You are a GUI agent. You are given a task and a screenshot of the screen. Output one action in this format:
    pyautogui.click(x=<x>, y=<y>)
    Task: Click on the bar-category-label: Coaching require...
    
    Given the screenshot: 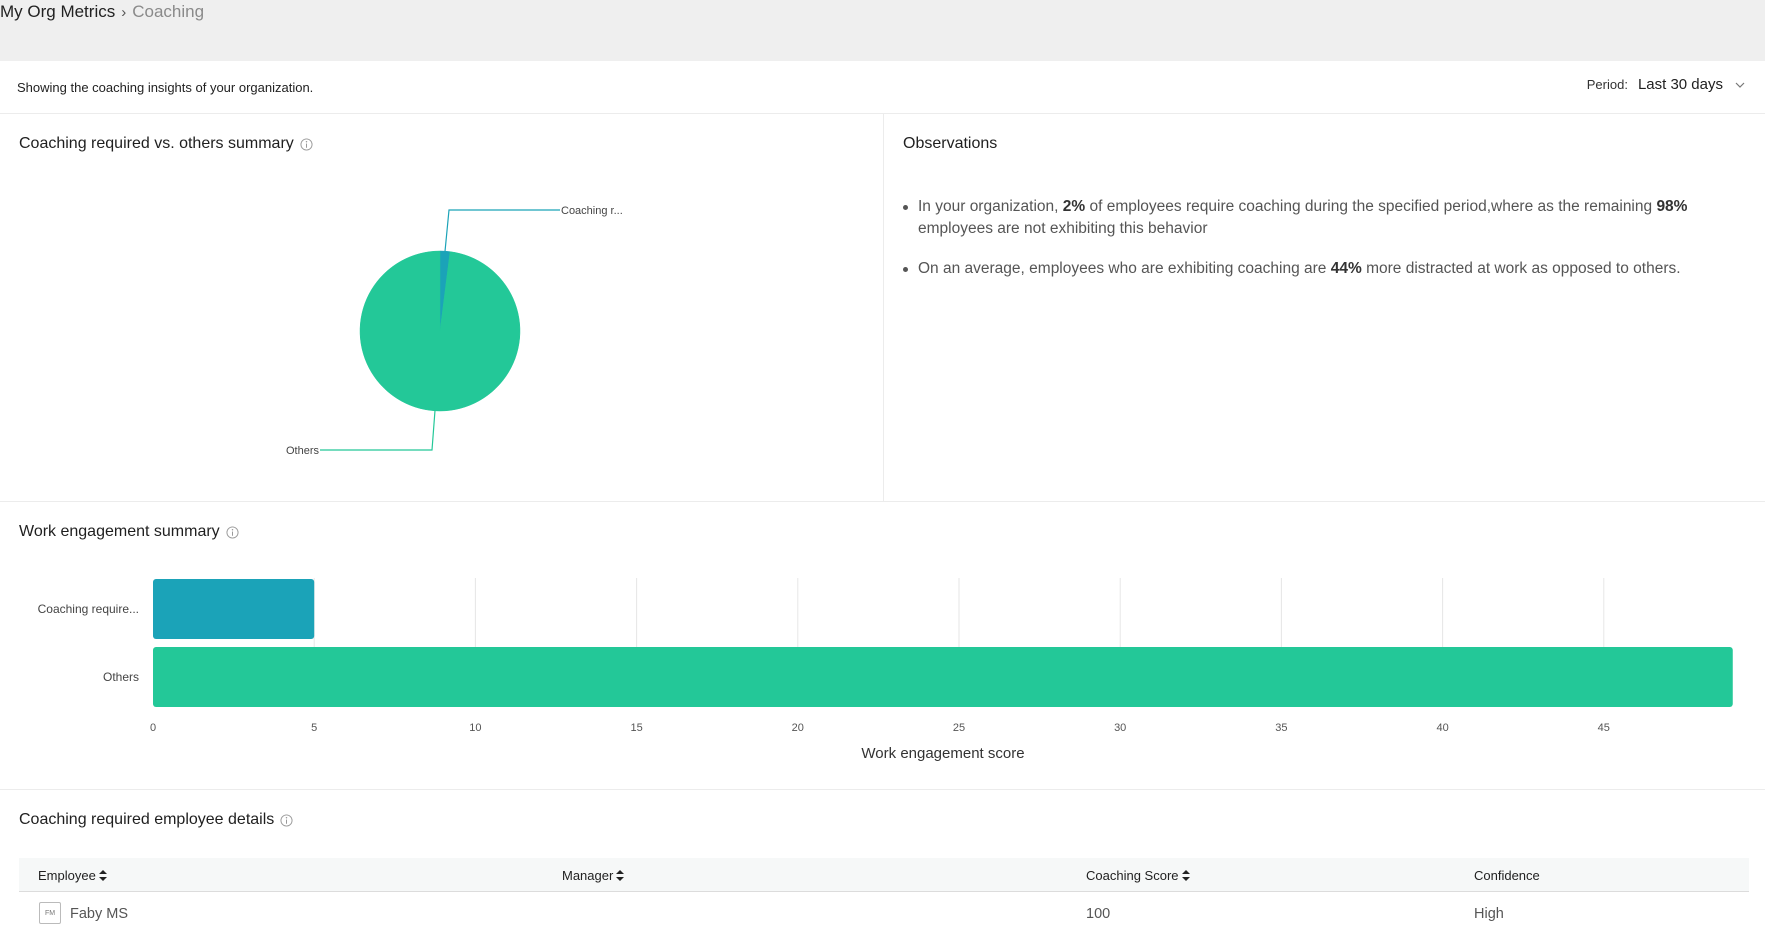 What is the action you would take?
    pyautogui.click(x=88, y=609)
    